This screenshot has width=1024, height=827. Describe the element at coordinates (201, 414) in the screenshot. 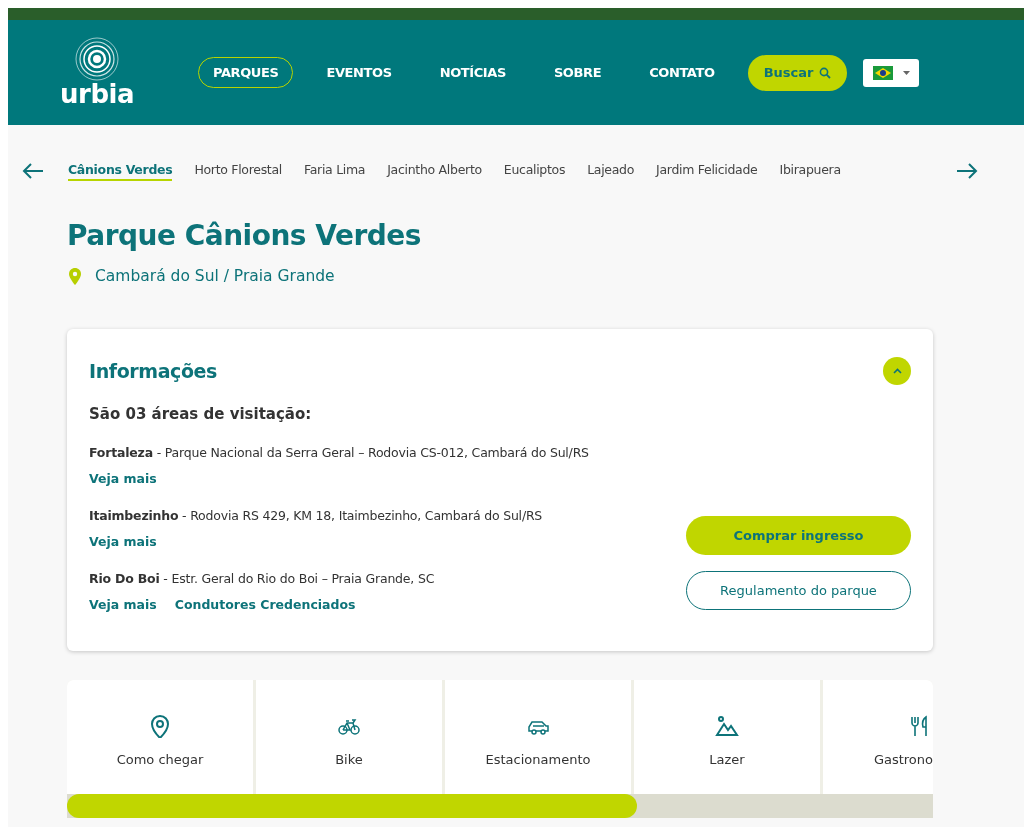

I see `subtitle: São 03 áreas de visitação:` at that location.